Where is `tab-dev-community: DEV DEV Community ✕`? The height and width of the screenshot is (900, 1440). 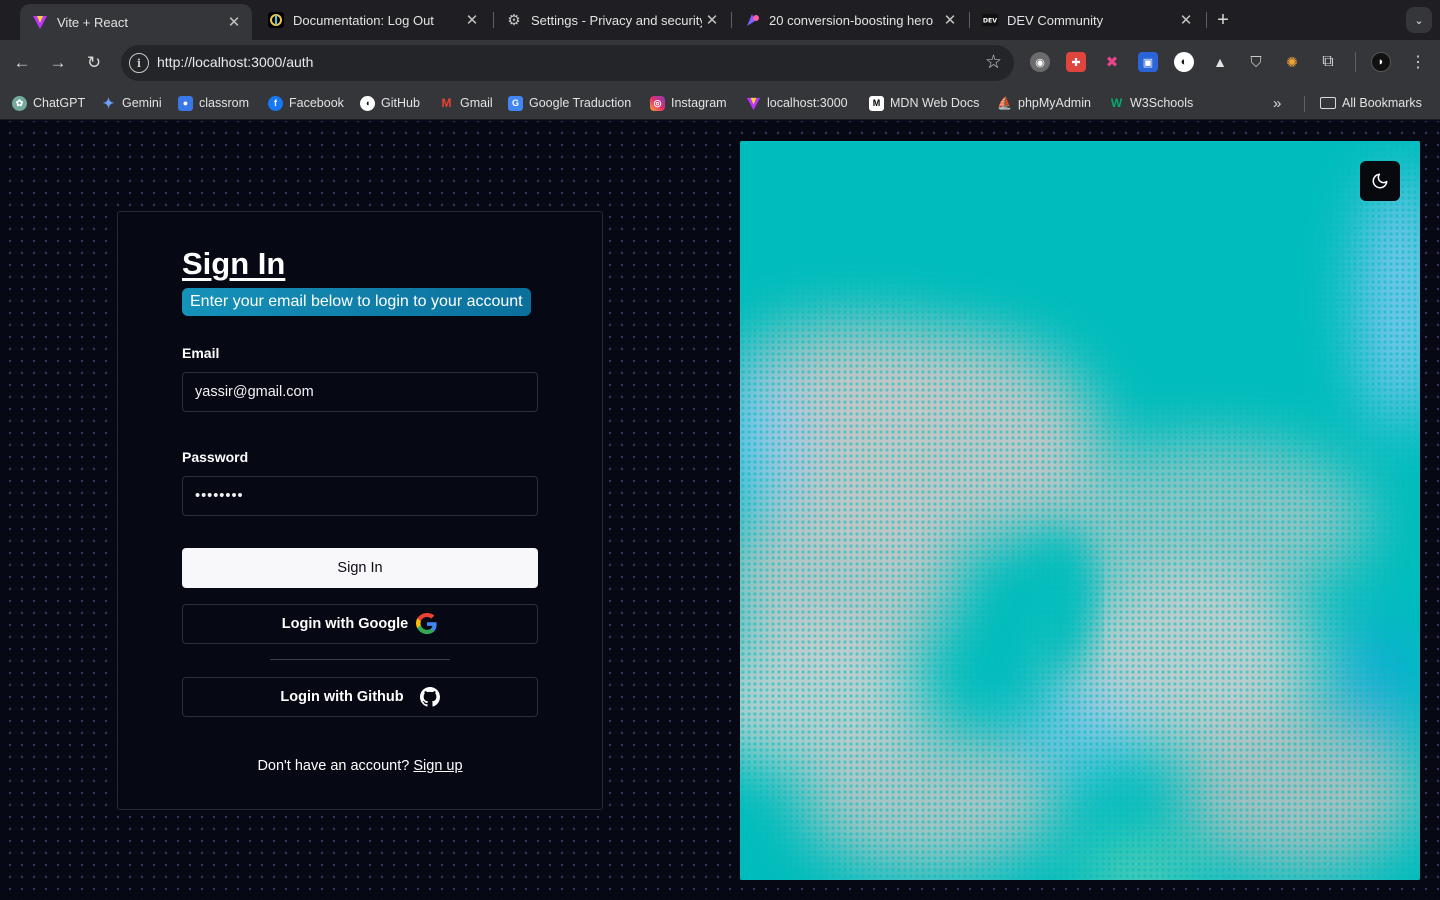 tab-dev-community: DEV DEV Community ✕ is located at coordinates (1087, 20).